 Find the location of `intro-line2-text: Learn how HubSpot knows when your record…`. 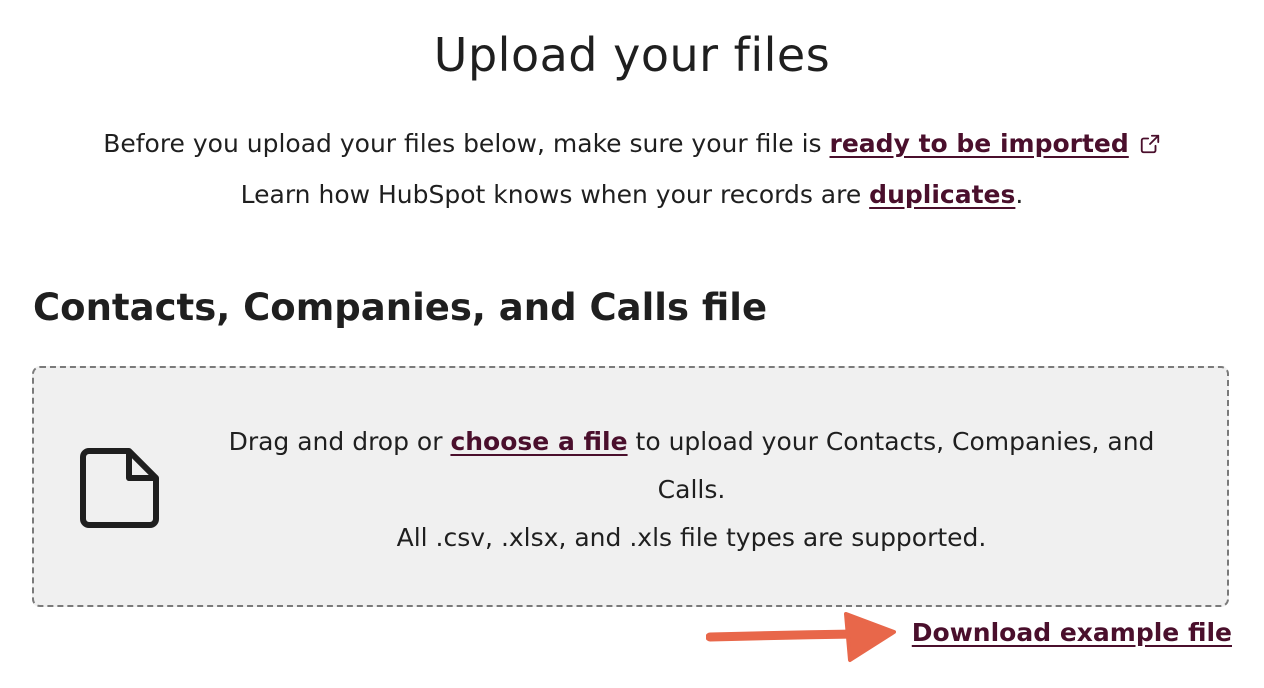

intro-line2-text: Learn how HubSpot knows when your record… is located at coordinates (555, 194).